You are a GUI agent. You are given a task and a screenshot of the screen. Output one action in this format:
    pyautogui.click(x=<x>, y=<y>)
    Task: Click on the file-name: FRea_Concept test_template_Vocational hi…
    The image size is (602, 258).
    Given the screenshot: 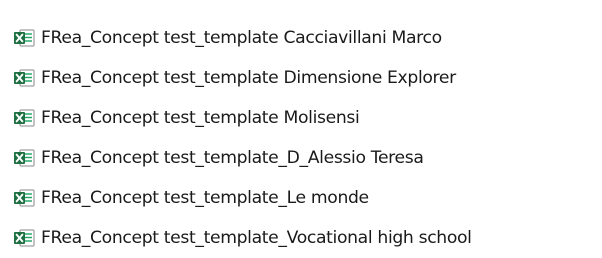 What is the action you would take?
    pyautogui.click(x=256, y=238)
    